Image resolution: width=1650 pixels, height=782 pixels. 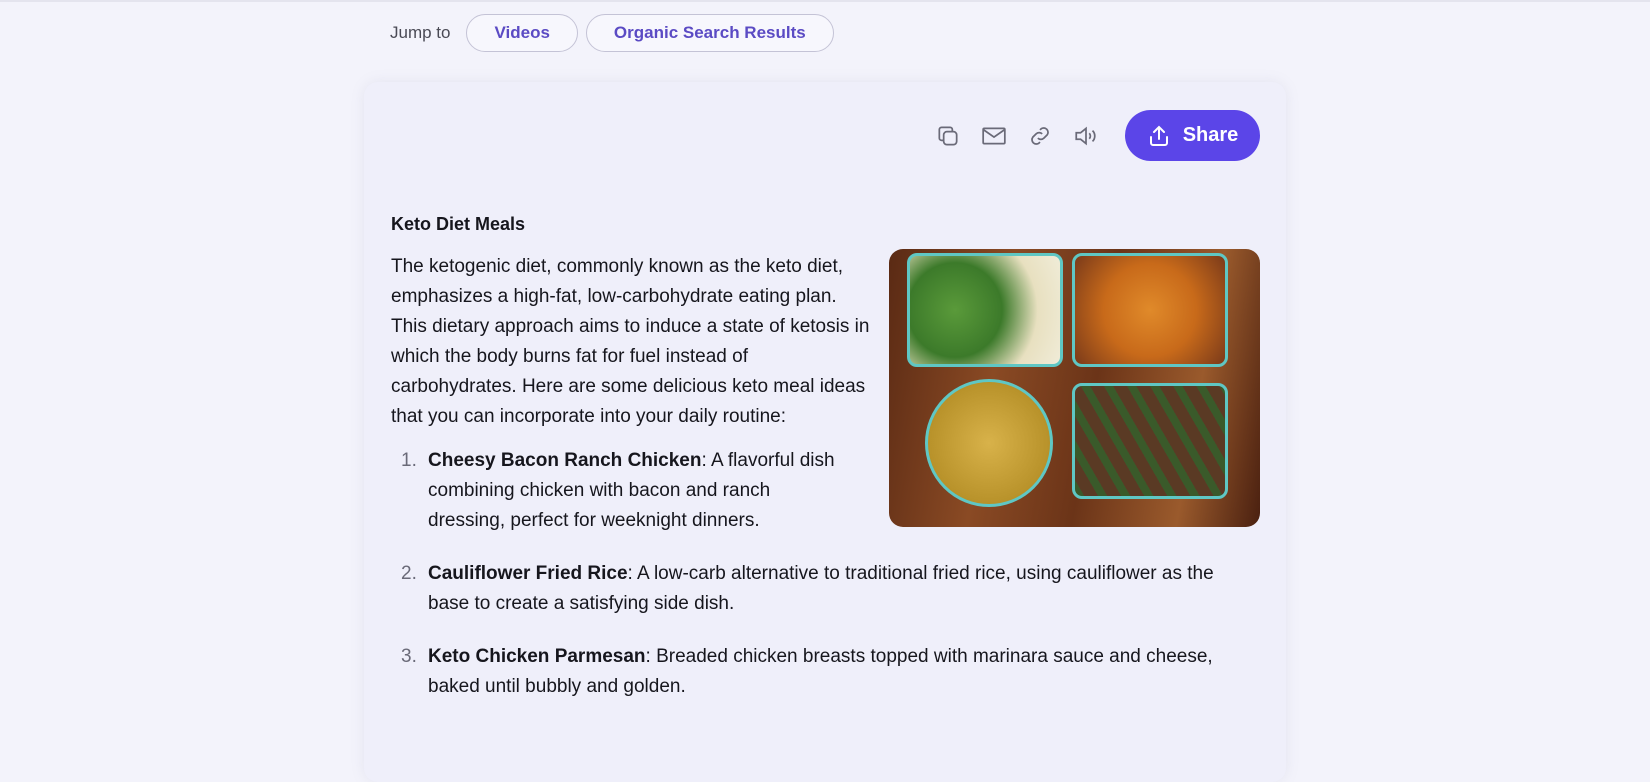 I want to click on share-button: Share, so click(x=1192, y=135).